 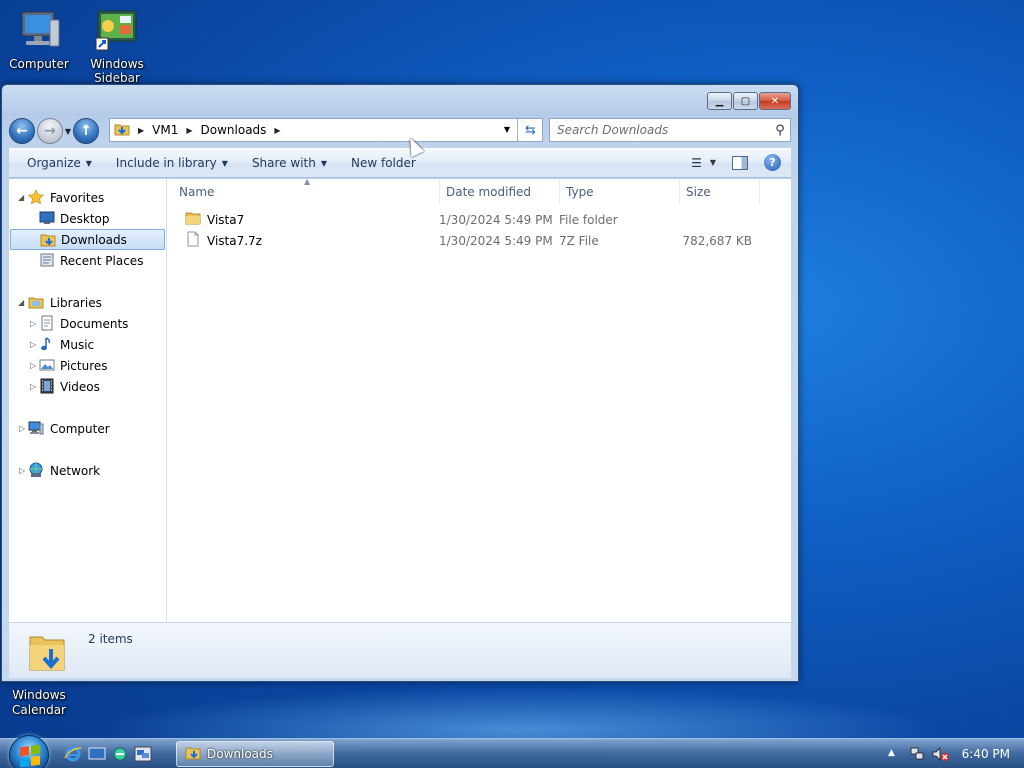 I want to click on tree-item-recent-places: Recent Places, so click(x=87, y=260).